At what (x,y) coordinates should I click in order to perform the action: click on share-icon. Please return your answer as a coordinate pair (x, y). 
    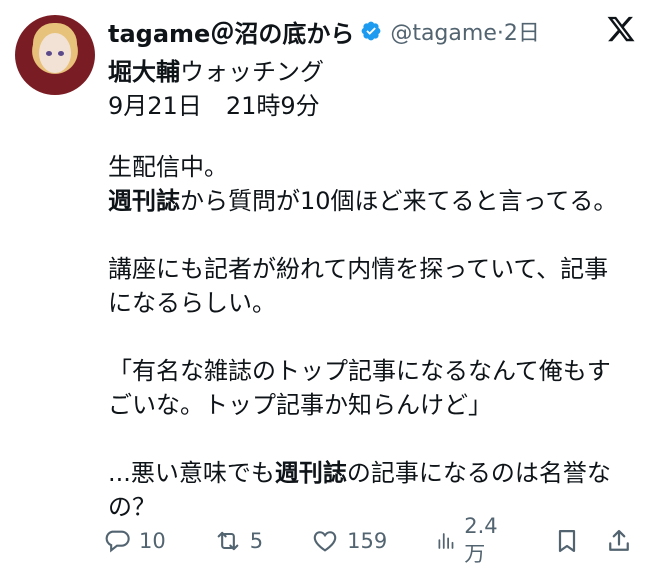
    Looking at the image, I should click on (619, 540).